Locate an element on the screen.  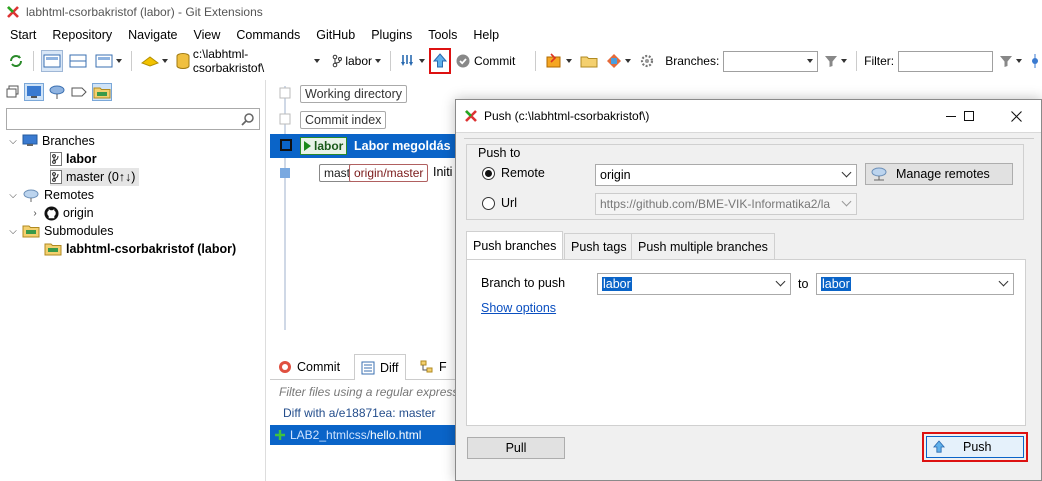
changed-file-row: LAB2_htmlcss/hello.html is located at coordinates (363, 435).